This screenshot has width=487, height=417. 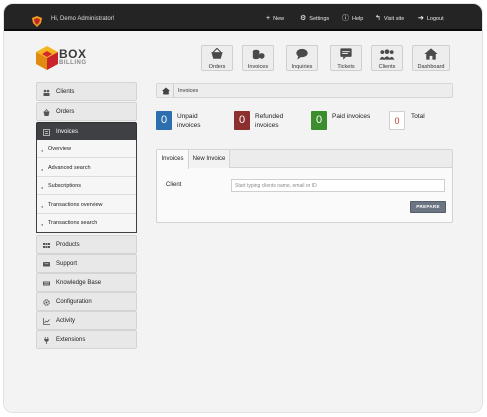 What do you see at coordinates (68, 245) in the screenshot?
I see `sidebar-item-label: Products` at bounding box center [68, 245].